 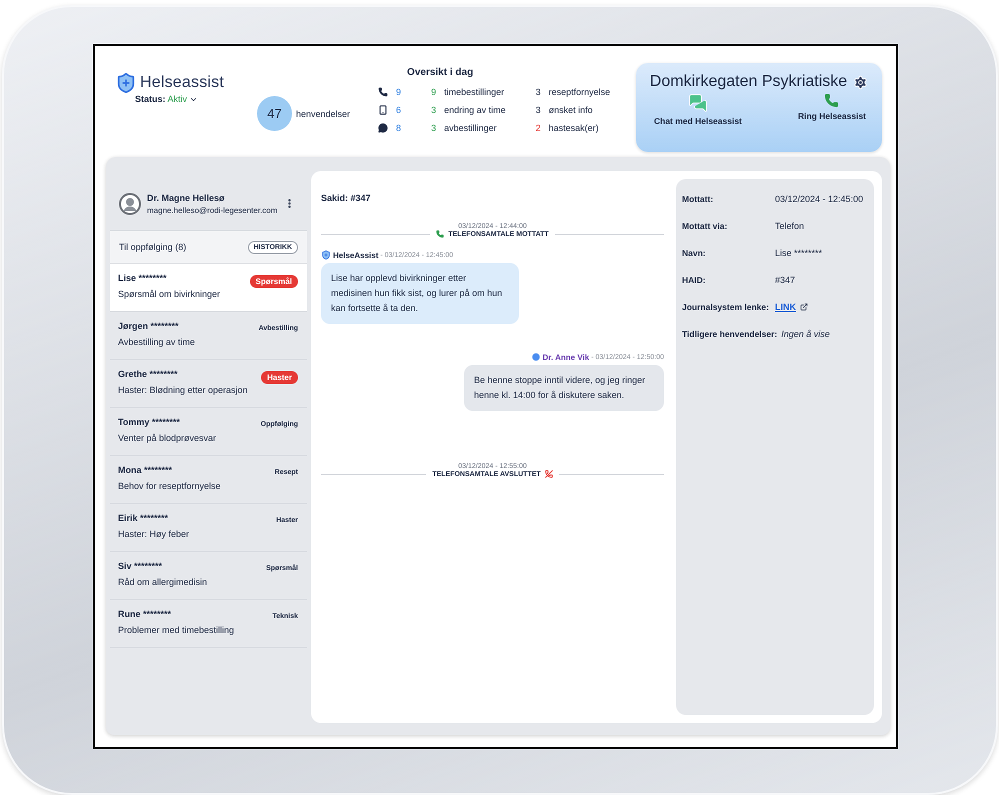 What do you see at coordinates (538, 128) in the screenshot?
I see `category-count: 2` at bounding box center [538, 128].